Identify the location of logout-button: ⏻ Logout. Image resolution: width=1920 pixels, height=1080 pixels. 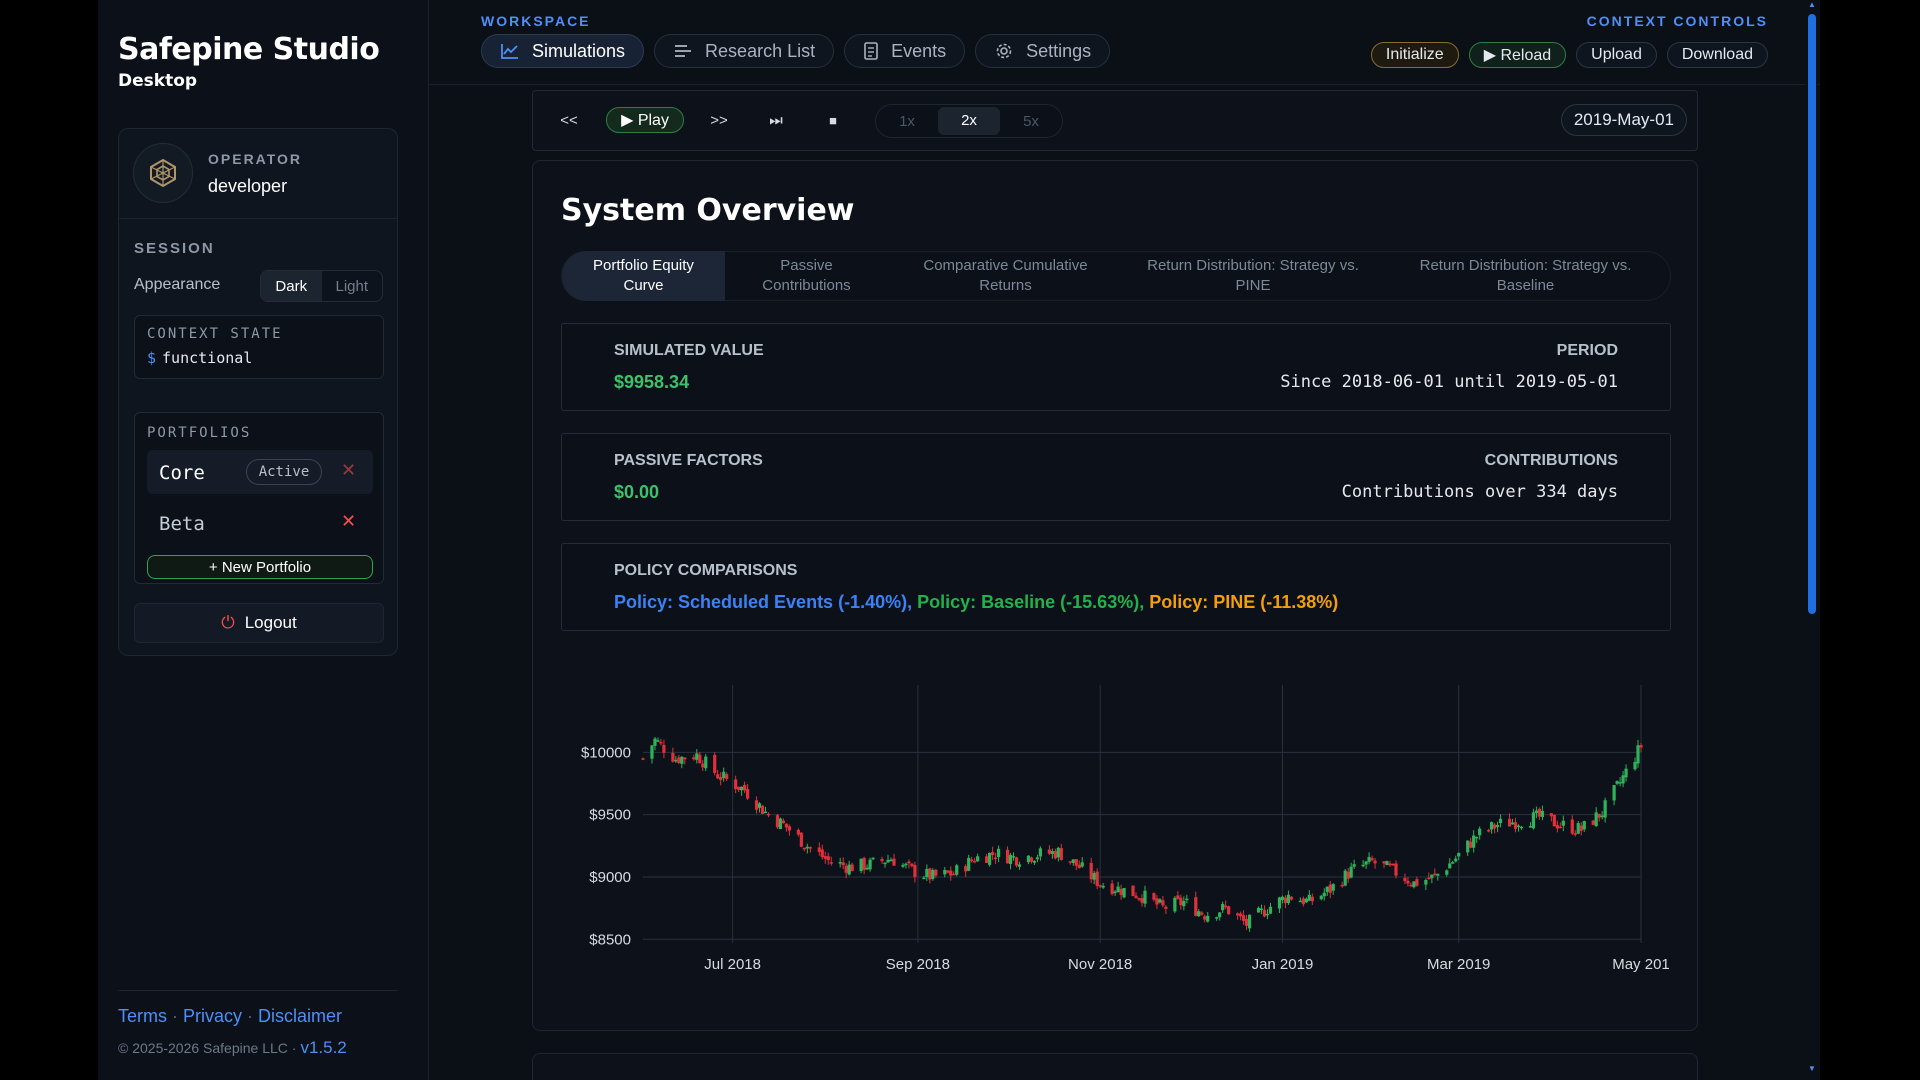
(259, 623).